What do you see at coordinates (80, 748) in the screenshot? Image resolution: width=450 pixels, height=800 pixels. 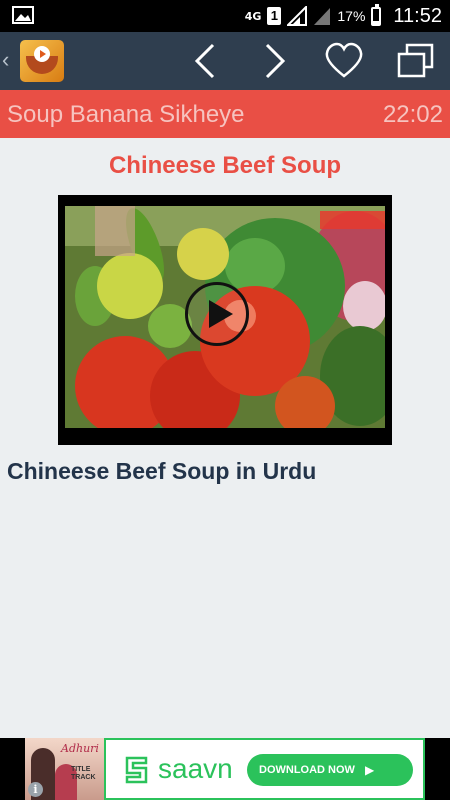 I see `ad-tagline: Adhuri` at bounding box center [80, 748].